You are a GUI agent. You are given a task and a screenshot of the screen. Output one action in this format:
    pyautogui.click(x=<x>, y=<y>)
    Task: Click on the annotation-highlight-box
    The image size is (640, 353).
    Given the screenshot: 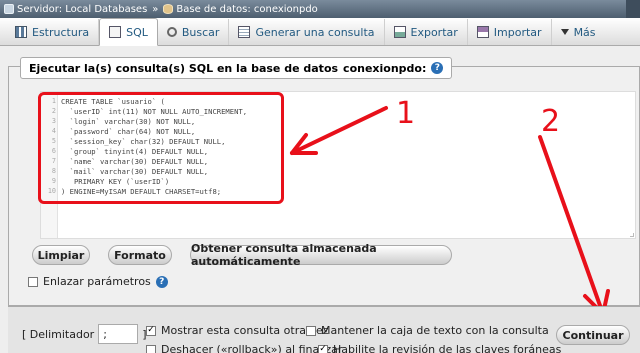 What is the action you would take?
    pyautogui.click(x=161, y=148)
    